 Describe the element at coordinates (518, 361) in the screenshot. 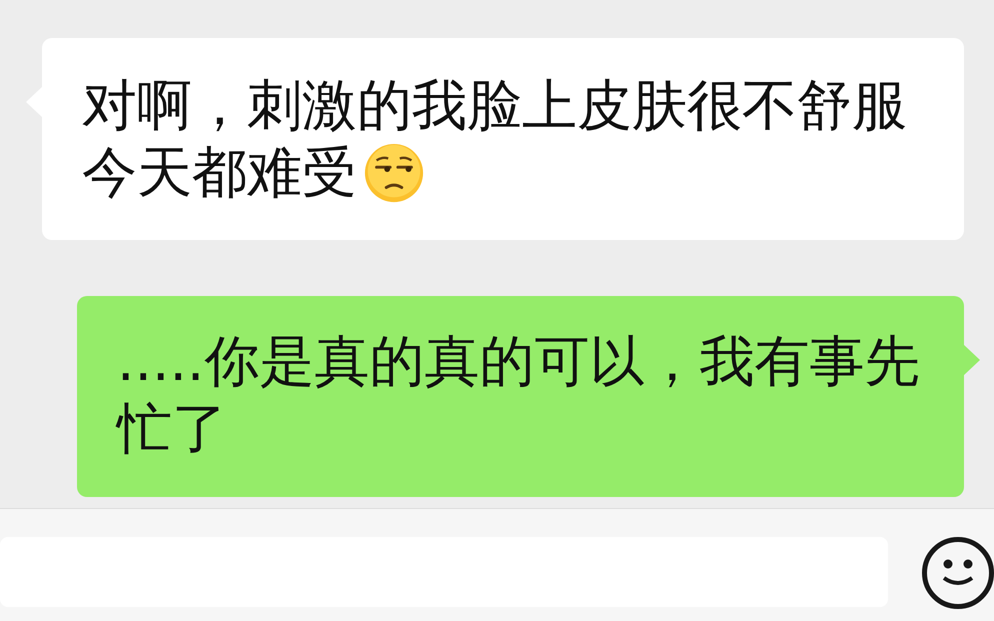

I see `message-text: .....你是真的真的可以，我有事先` at that location.